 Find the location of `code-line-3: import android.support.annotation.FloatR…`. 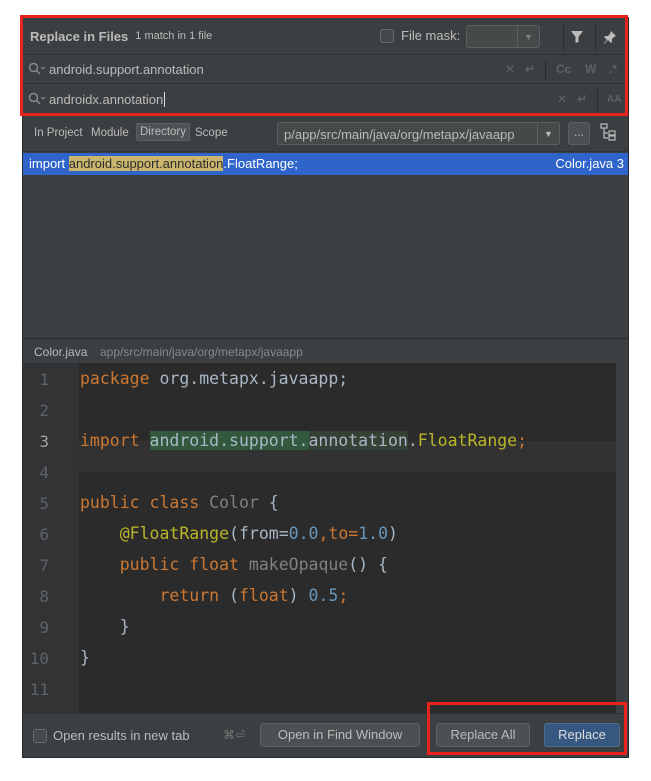

code-line-3: import android.support.annotation.FloatR… is located at coordinates (304, 440).